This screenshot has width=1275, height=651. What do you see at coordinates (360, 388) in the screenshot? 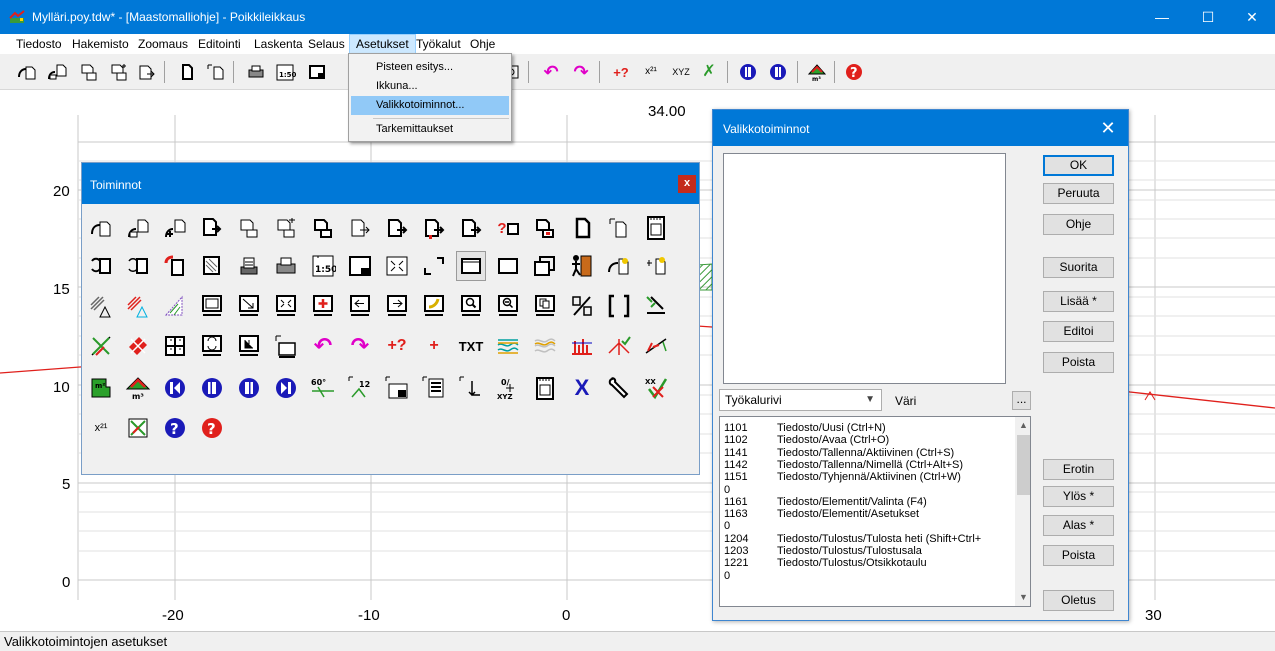
I see `numbering-icon: 12` at bounding box center [360, 388].